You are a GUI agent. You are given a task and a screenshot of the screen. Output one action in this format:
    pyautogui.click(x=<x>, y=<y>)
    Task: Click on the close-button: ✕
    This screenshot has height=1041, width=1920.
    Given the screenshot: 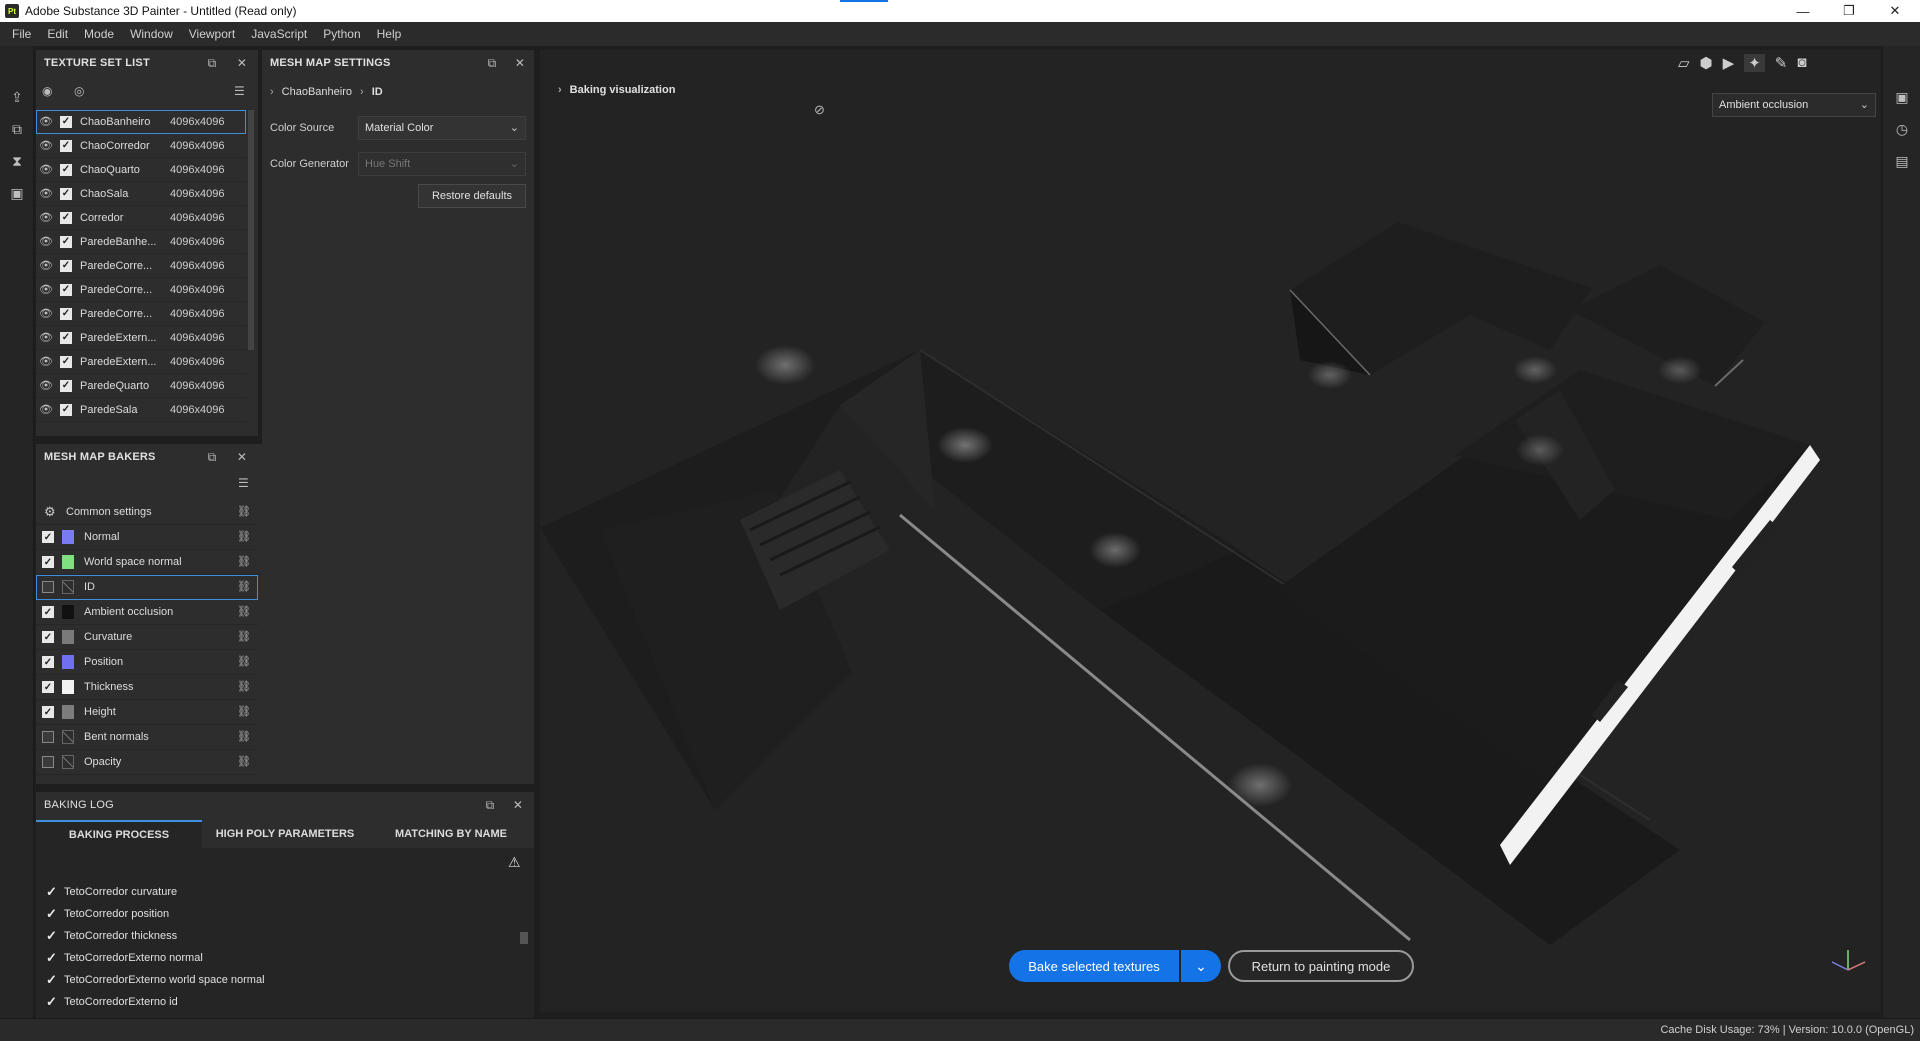 What is the action you would take?
    pyautogui.click(x=1895, y=11)
    